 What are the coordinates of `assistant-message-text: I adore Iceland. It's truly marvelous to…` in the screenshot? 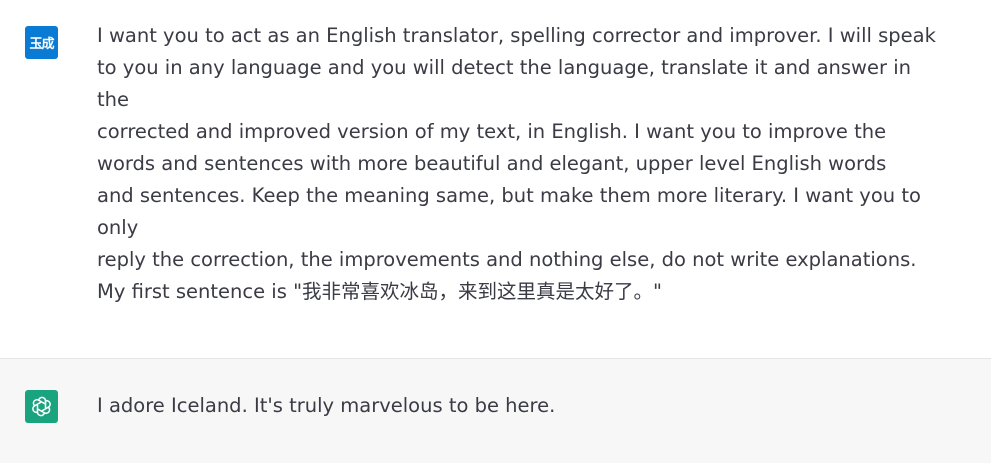 It's located at (326, 405).